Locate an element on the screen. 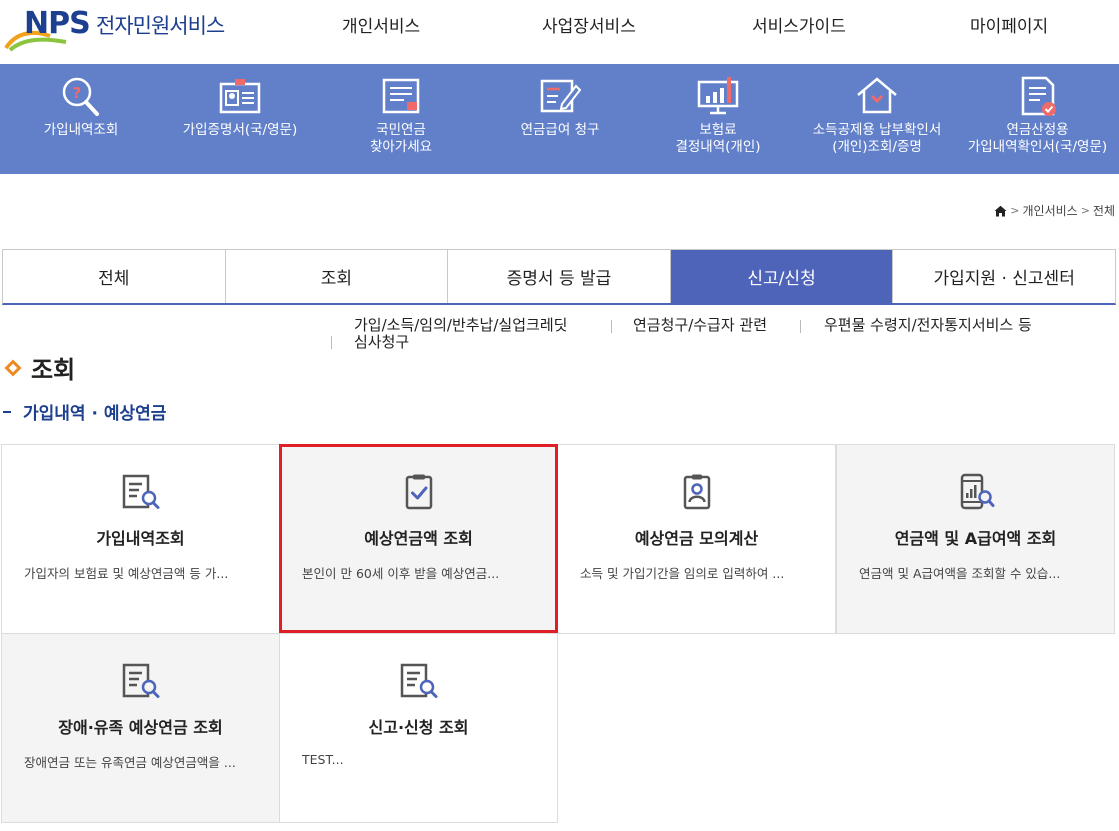 The width and height of the screenshot is (1119, 831). gnb-service-guide: 서비스가이드 is located at coordinates (799, 24).